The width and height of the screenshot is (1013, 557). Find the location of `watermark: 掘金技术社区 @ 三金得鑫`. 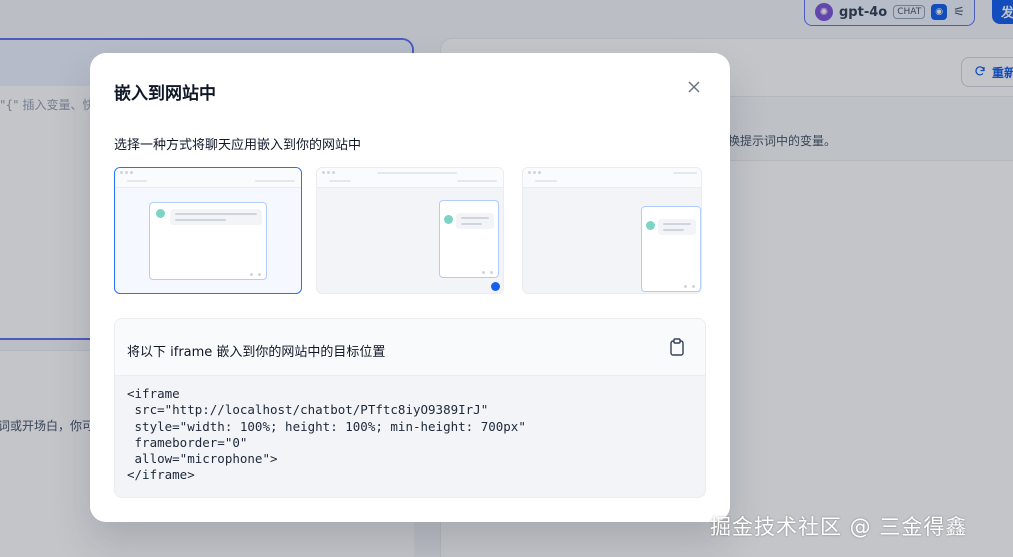

watermark: 掘金技术社区 @ 三金得鑫 is located at coordinates (839, 527).